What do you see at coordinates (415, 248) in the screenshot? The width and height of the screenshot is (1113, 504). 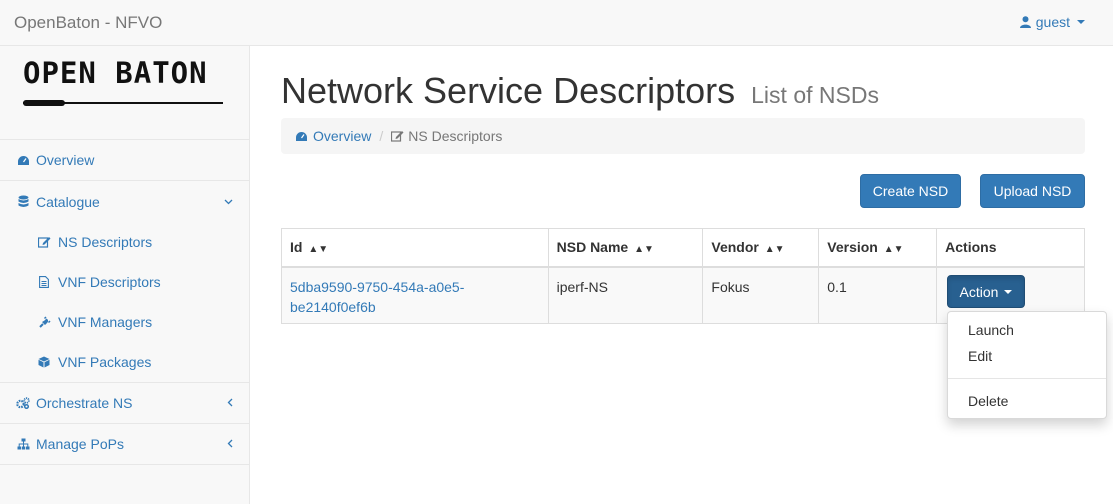 I see `column-header-id: Id ▲▼` at bounding box center [415, 248].